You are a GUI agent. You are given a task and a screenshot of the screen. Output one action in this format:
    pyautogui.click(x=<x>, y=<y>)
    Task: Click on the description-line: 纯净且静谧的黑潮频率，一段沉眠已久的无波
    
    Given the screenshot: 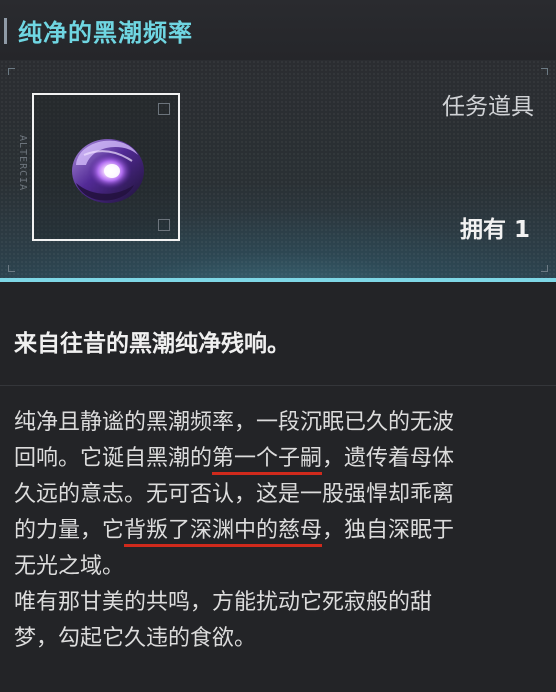 What is the action you would take?
    pyautogui.click(x=234, y=422)
    